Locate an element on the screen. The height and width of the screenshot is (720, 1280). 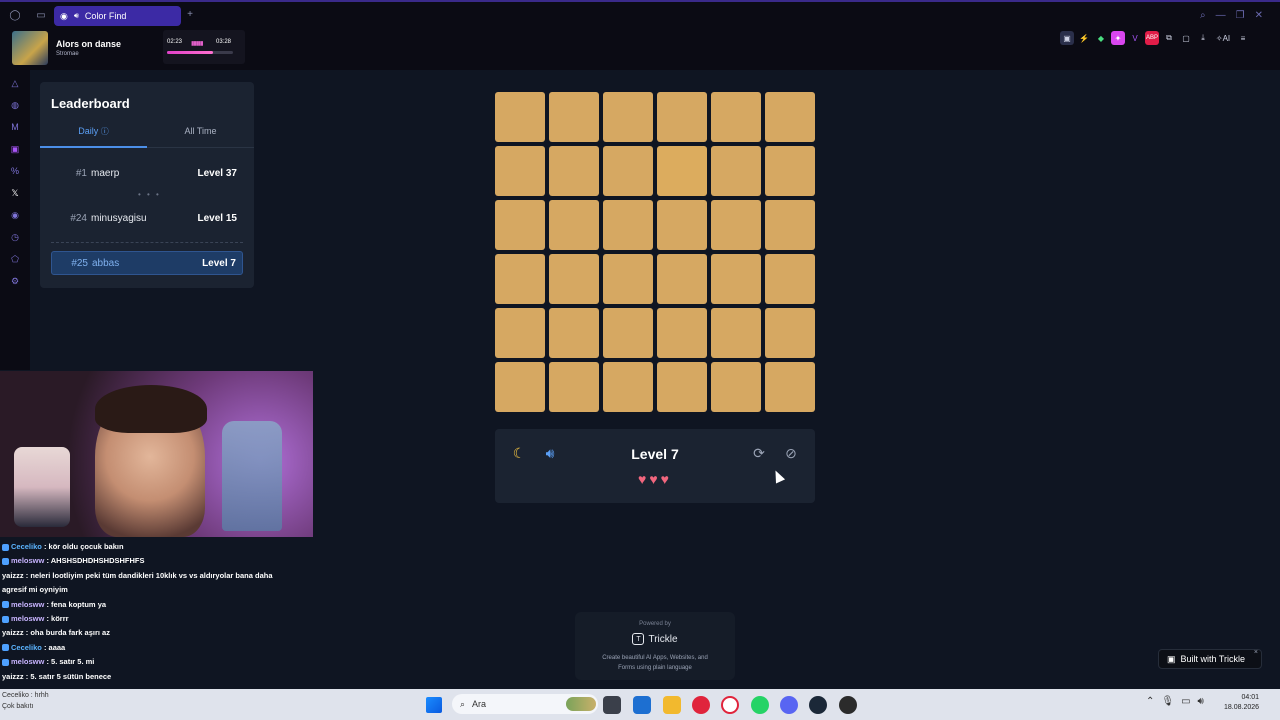
audio-playing-icon: 🔊︎ is located at coordinates (76, 16).